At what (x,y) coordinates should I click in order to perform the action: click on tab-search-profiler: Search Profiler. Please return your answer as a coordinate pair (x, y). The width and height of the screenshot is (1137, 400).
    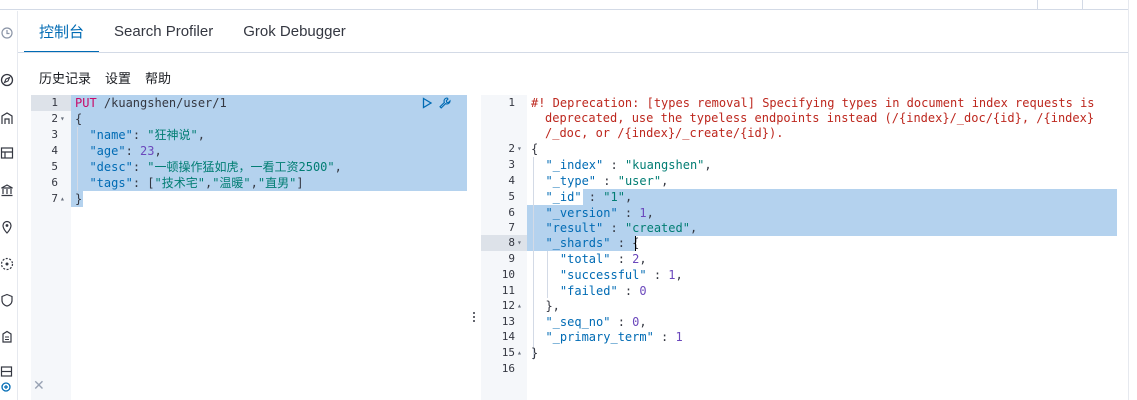
    Looking at the image, I should click on (163, 32).